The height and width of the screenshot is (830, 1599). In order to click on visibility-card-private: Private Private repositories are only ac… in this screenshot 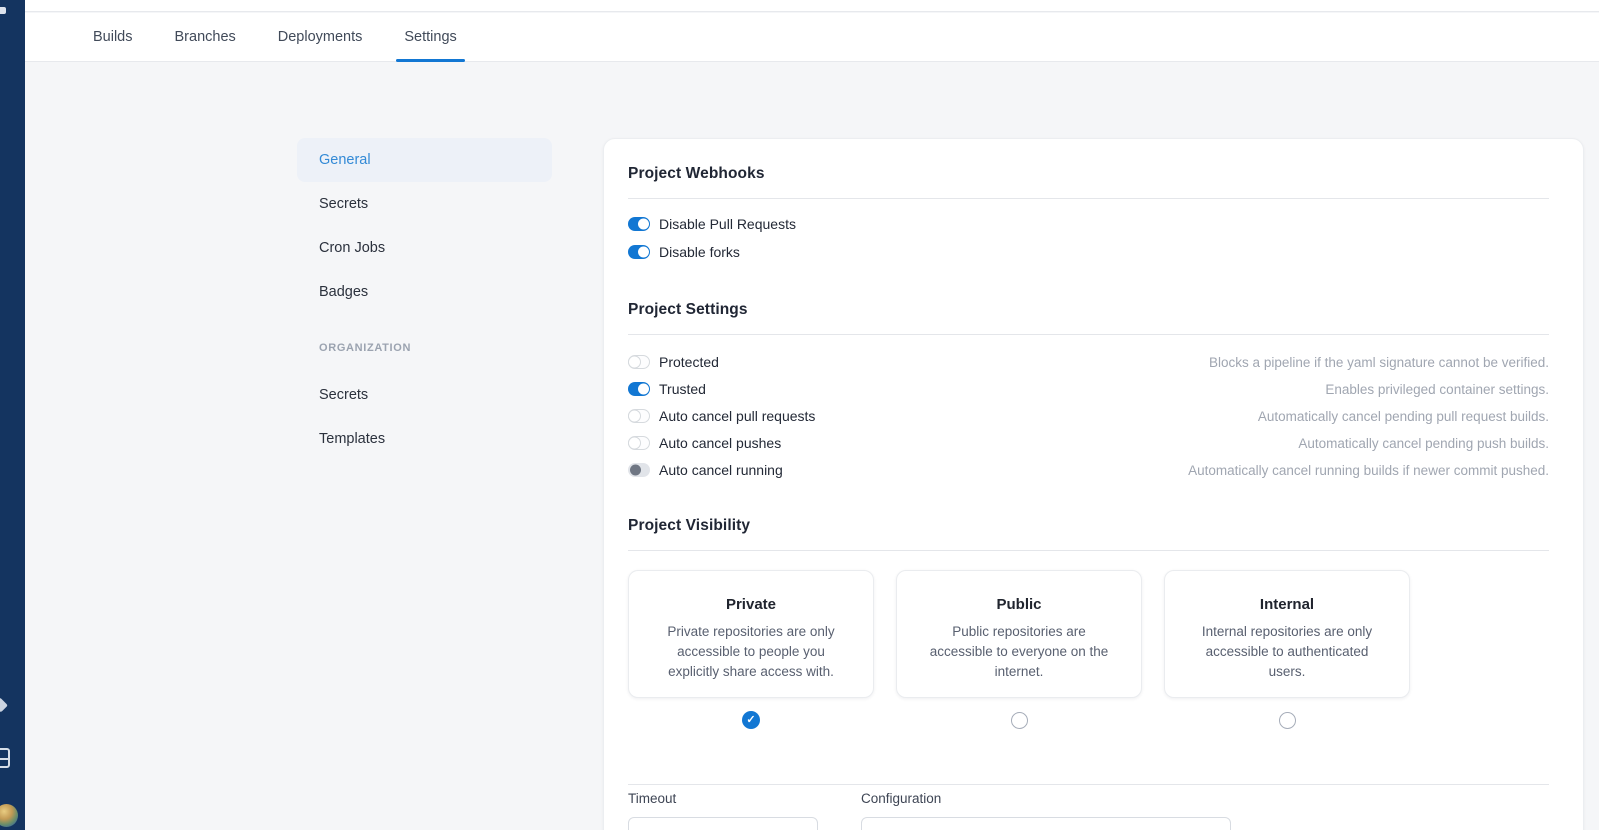, I will do `click(751, 634)`.